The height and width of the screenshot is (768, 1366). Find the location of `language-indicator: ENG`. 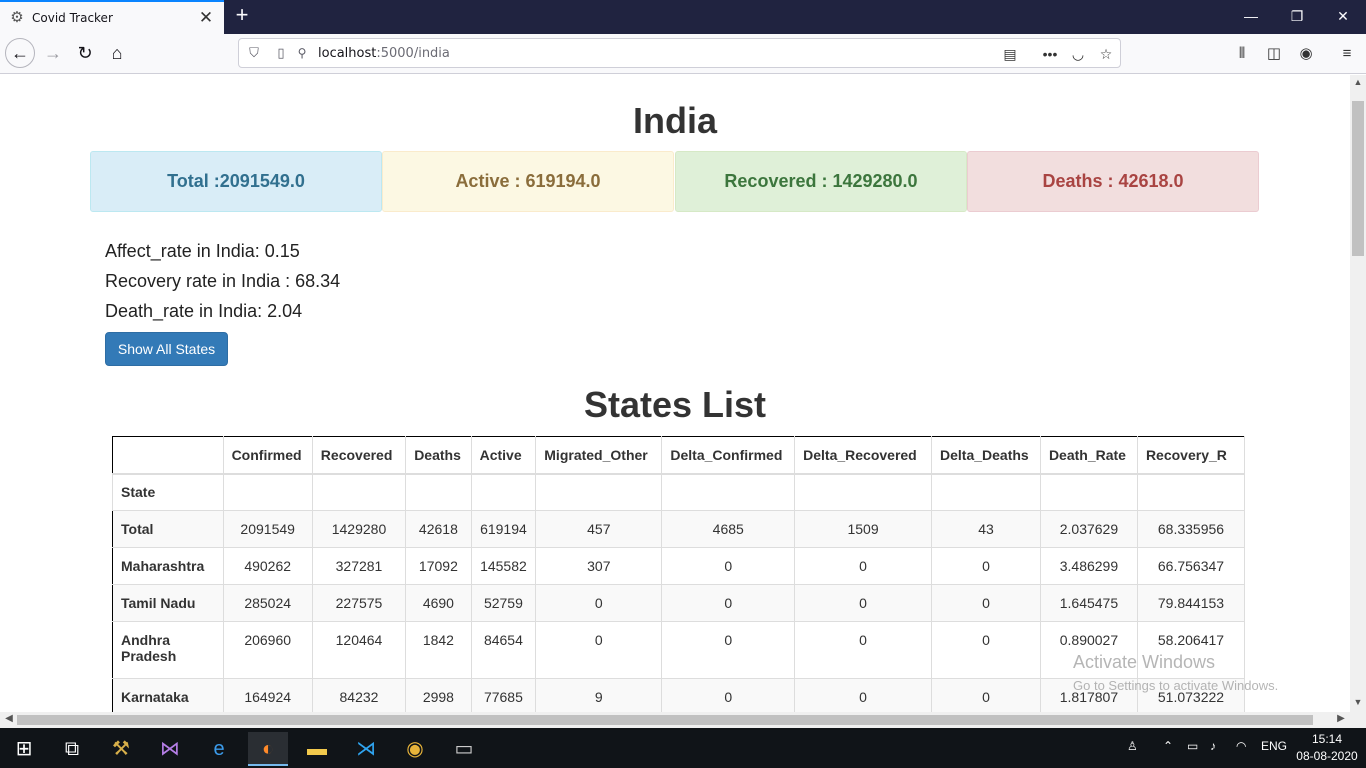

language-indicator: ENG is located at coordinates (1274, 746).